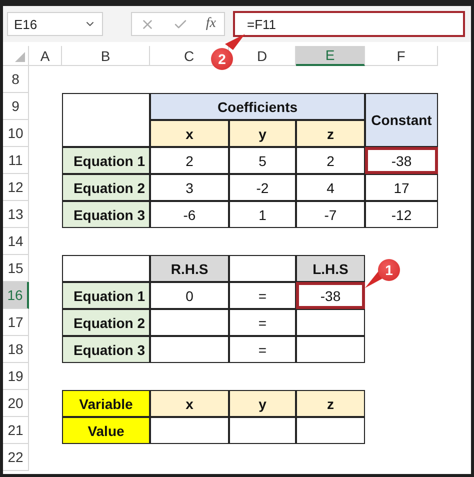 Image resolution: width=474 pixels, height=477 pixels. I want to click on table-cell: 4, so click(330, 187).